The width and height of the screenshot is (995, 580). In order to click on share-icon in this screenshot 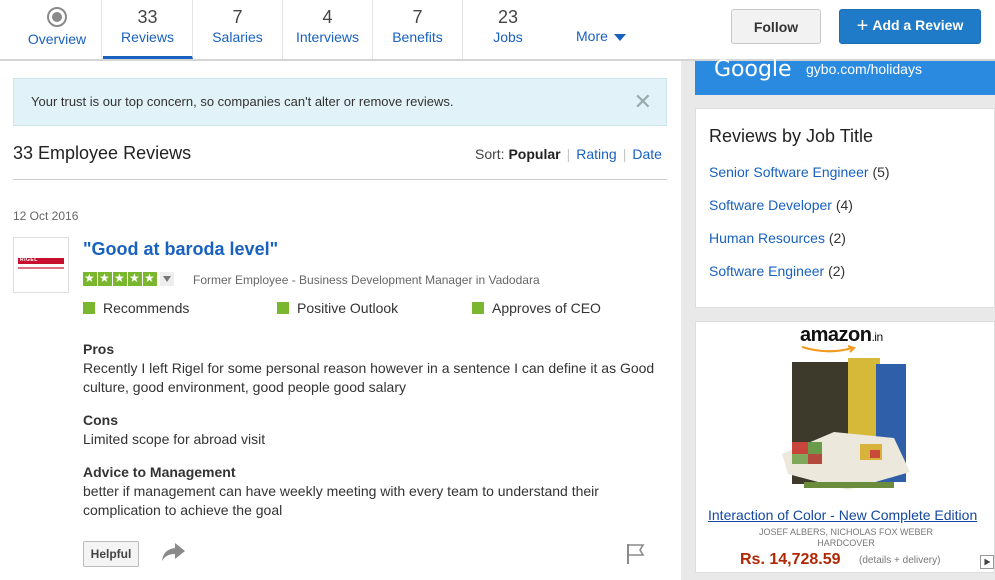, I will do `click(173, 552)`.